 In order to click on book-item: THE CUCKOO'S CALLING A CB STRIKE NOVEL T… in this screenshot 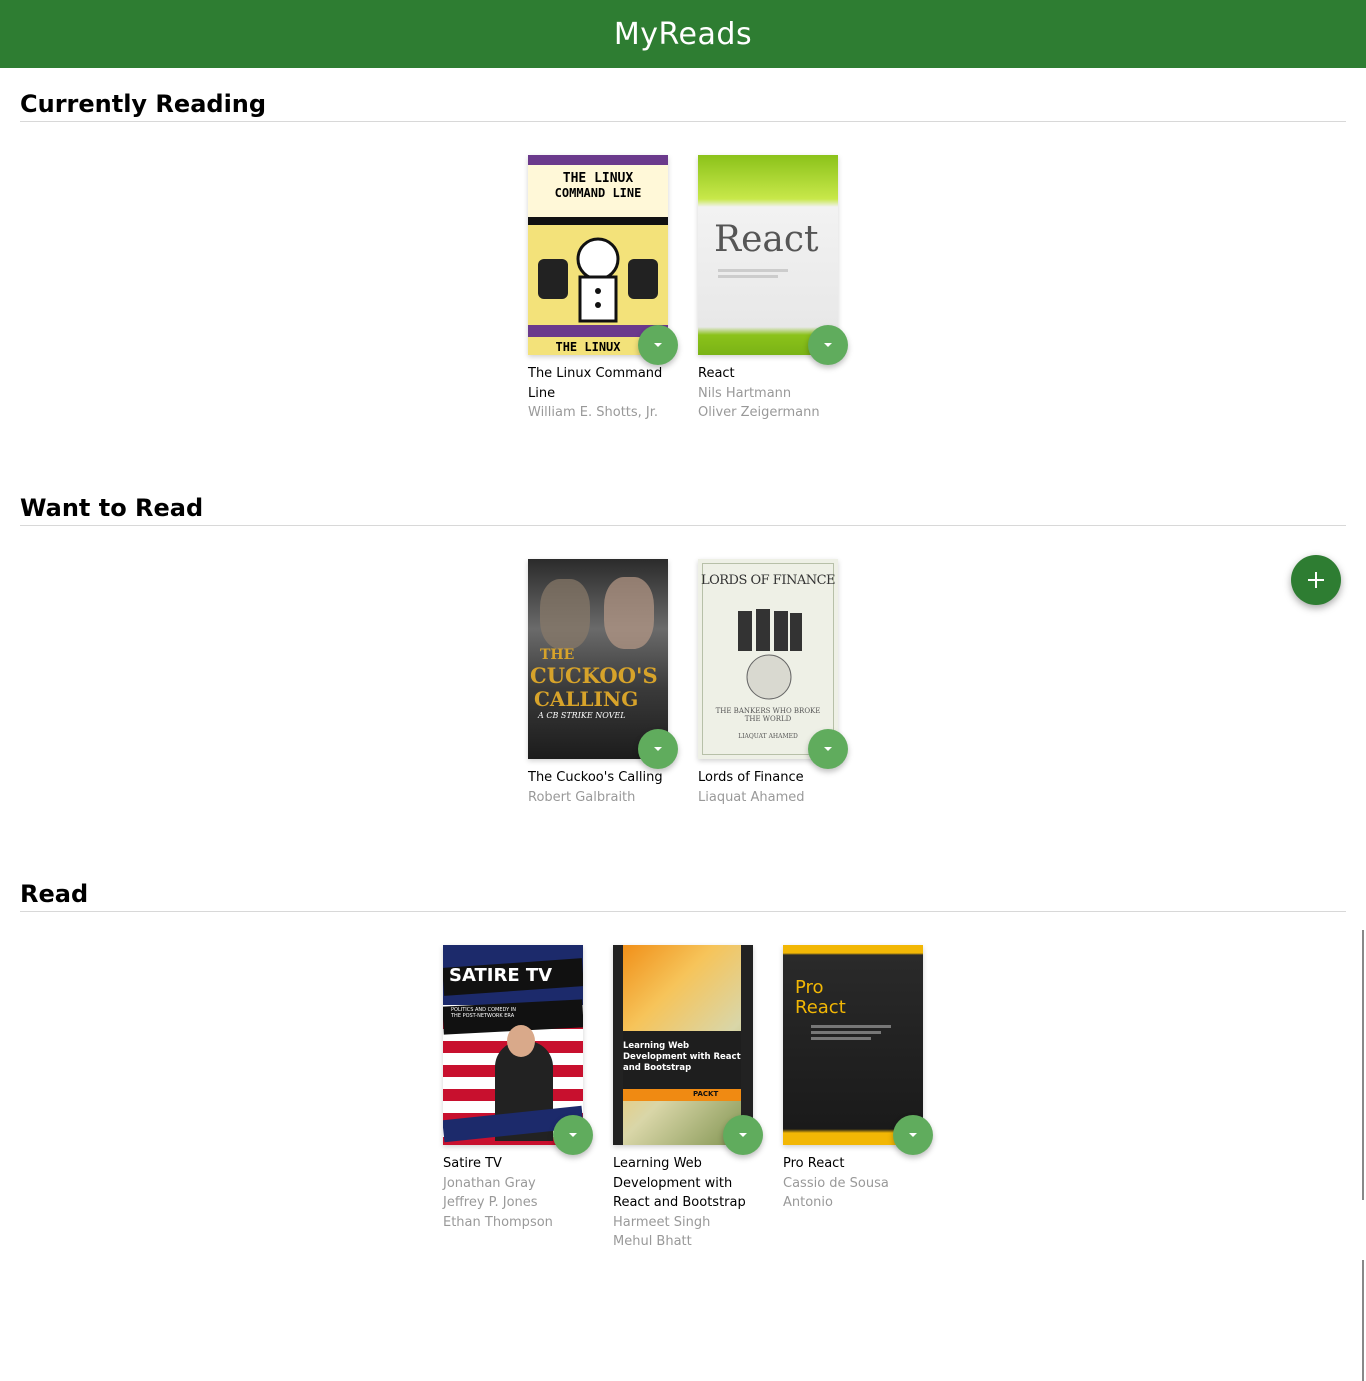, I will do `click(603, 683)`.